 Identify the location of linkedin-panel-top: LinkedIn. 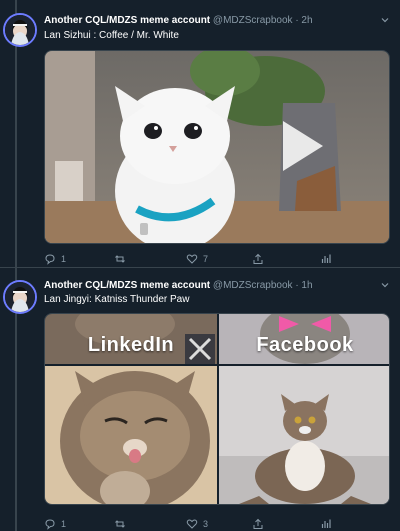
(131, 339).